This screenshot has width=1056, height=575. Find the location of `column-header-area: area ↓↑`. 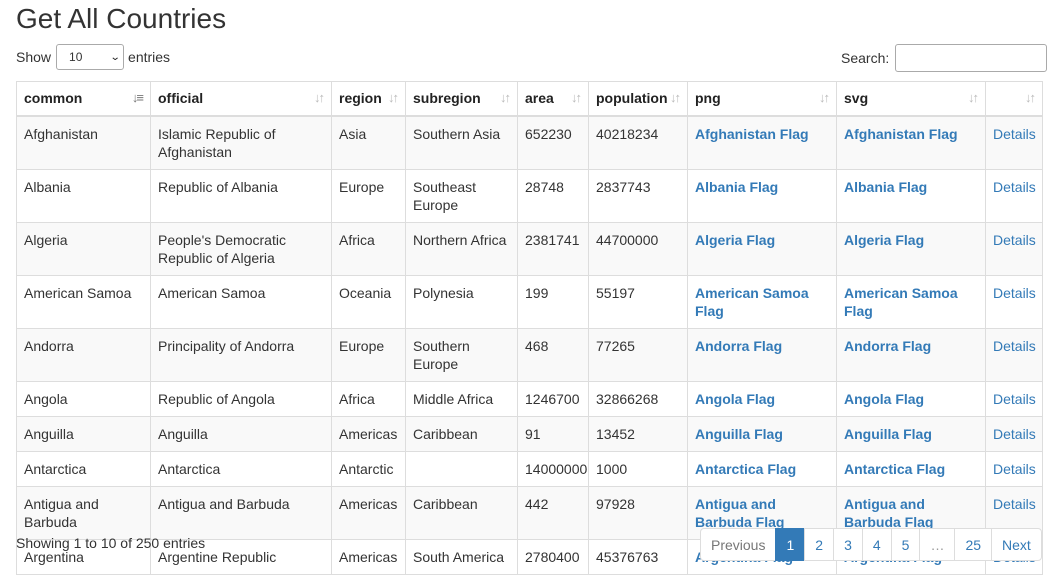

column-header-area: area ↓↑ is located at coordinates (553, 99).